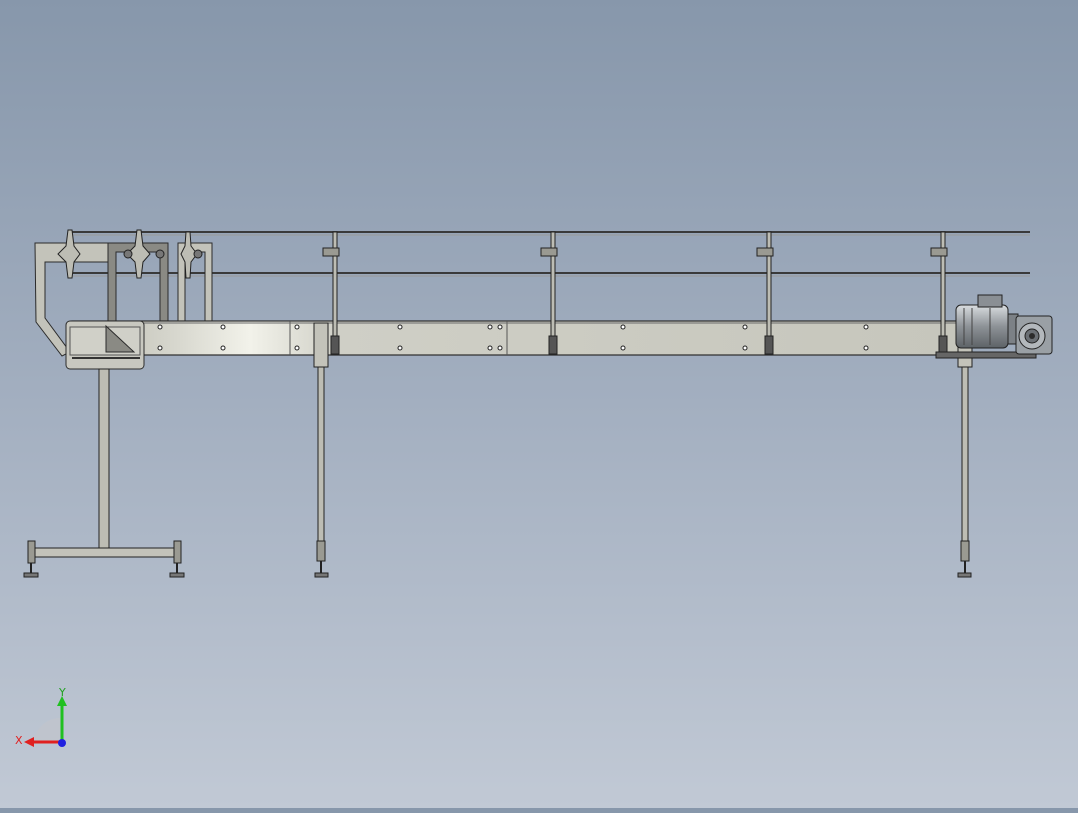 The image size is (1078, 813). What do you see at coordinates (965, 450) in the screenshot?
I see `right-leg` at bounding box center [965, 450].